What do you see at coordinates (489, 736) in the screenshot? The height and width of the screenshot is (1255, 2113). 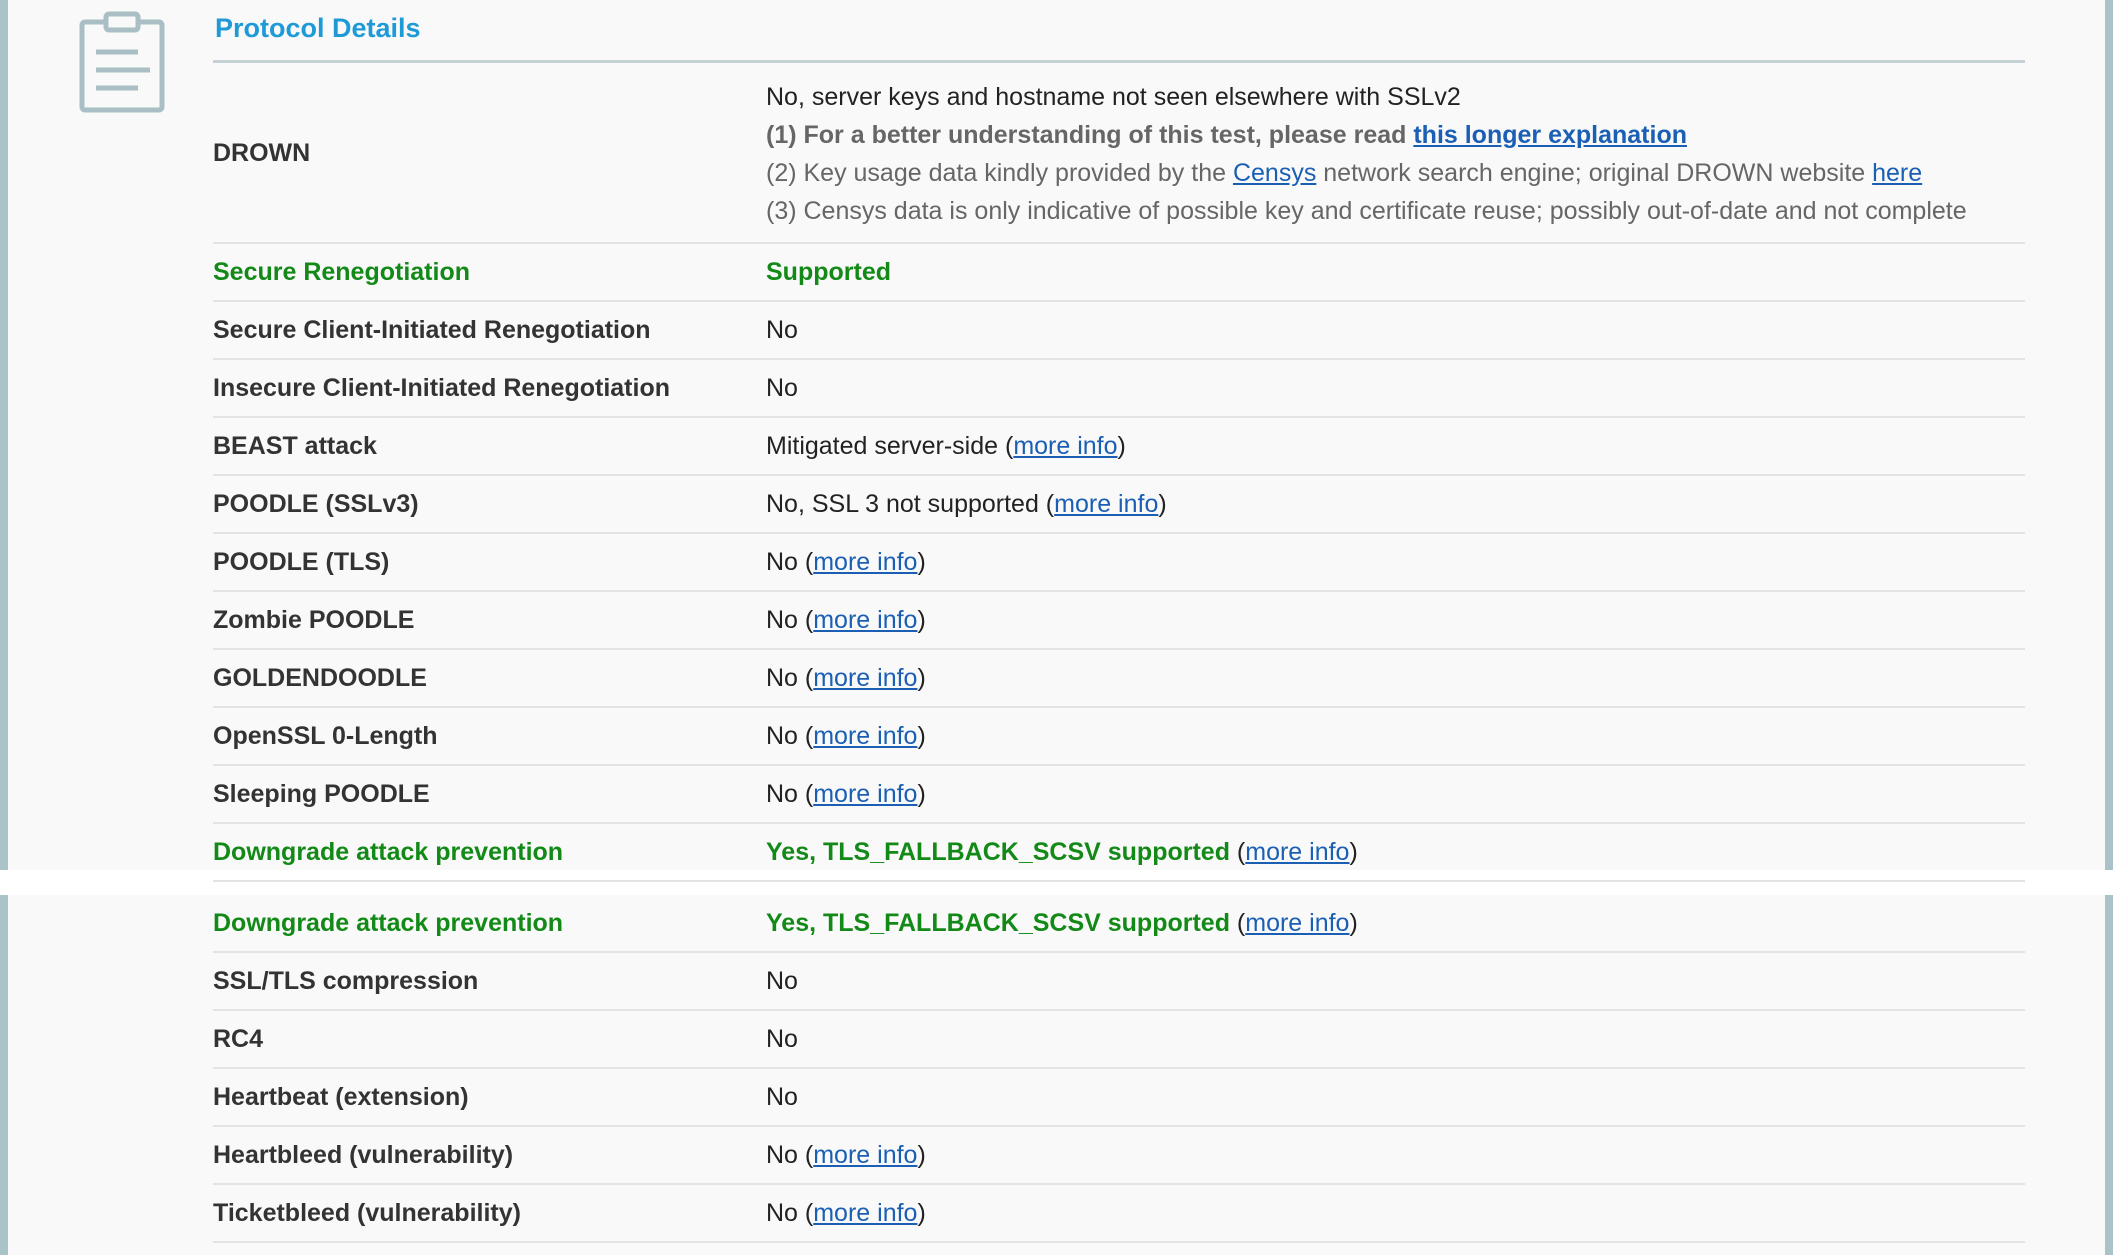 I see `row-label: OpenSSL 0-Length` at bounding box center [489, 736].